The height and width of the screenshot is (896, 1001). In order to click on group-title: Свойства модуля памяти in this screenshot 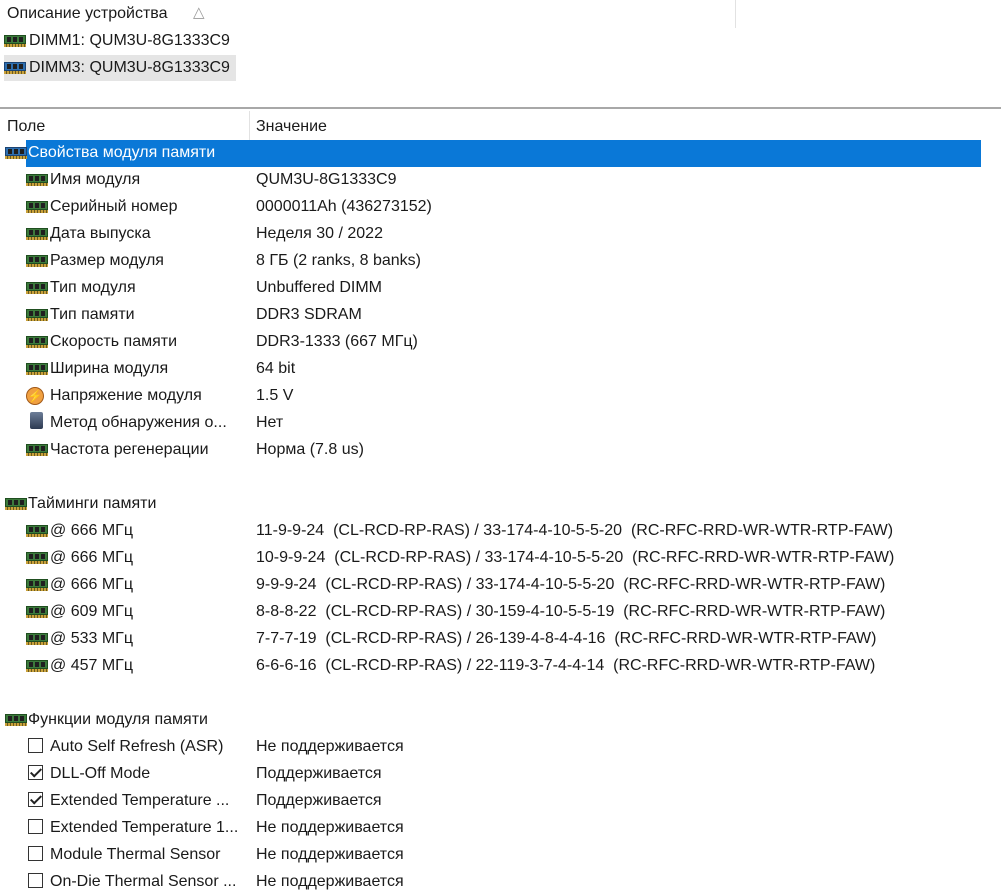, I will do `click(122, 152)`.